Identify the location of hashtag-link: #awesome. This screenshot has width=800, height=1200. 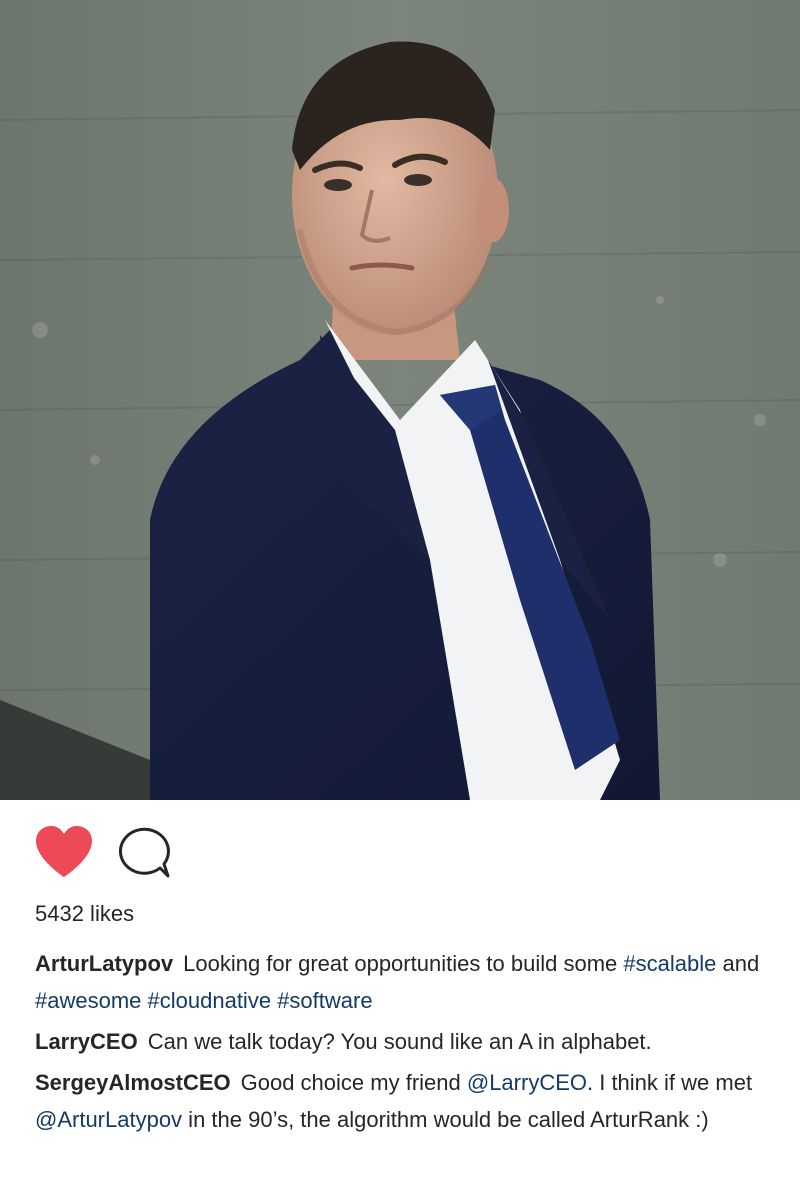
(88, 1000).